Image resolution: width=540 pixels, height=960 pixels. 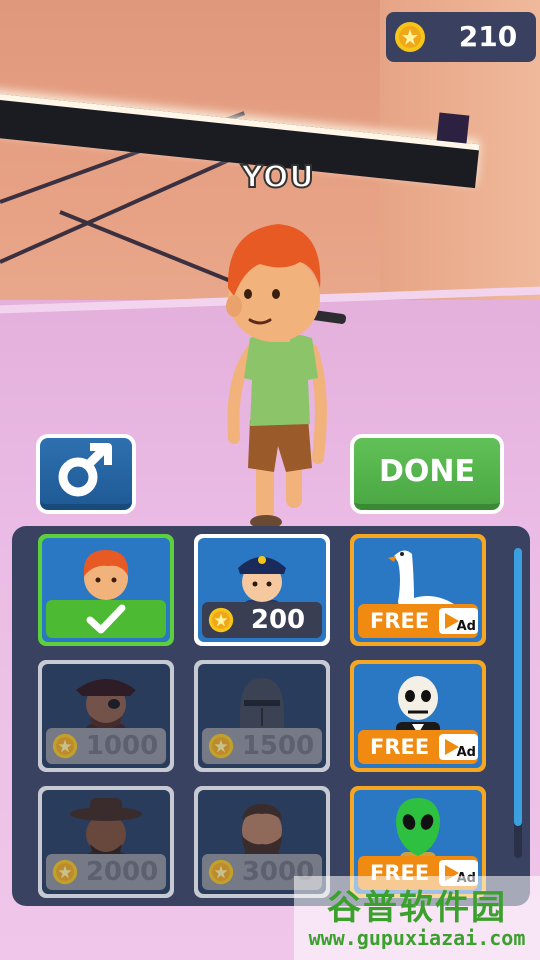 I want to click on price-amount: 200, so click(x=278, y=620).